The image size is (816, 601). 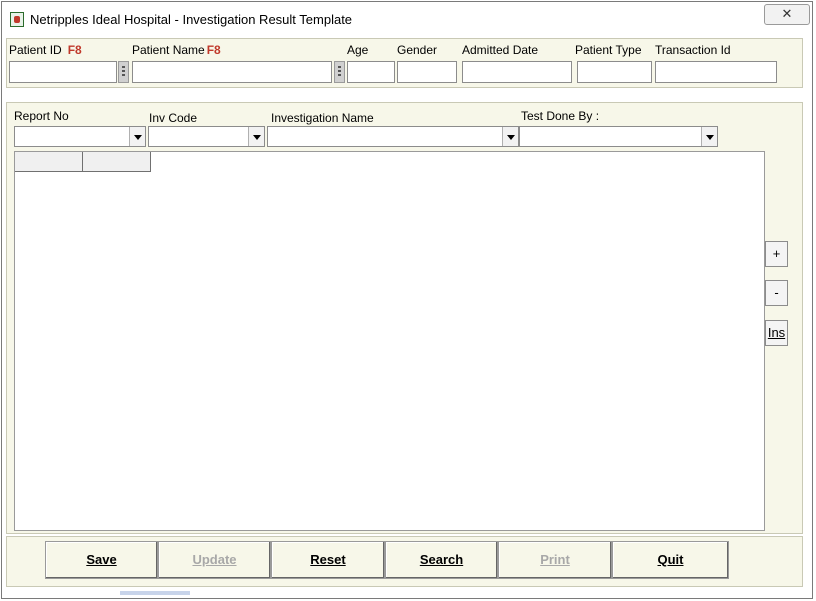 I want to click on reset-label: Reset, so click(x=328, y=559).